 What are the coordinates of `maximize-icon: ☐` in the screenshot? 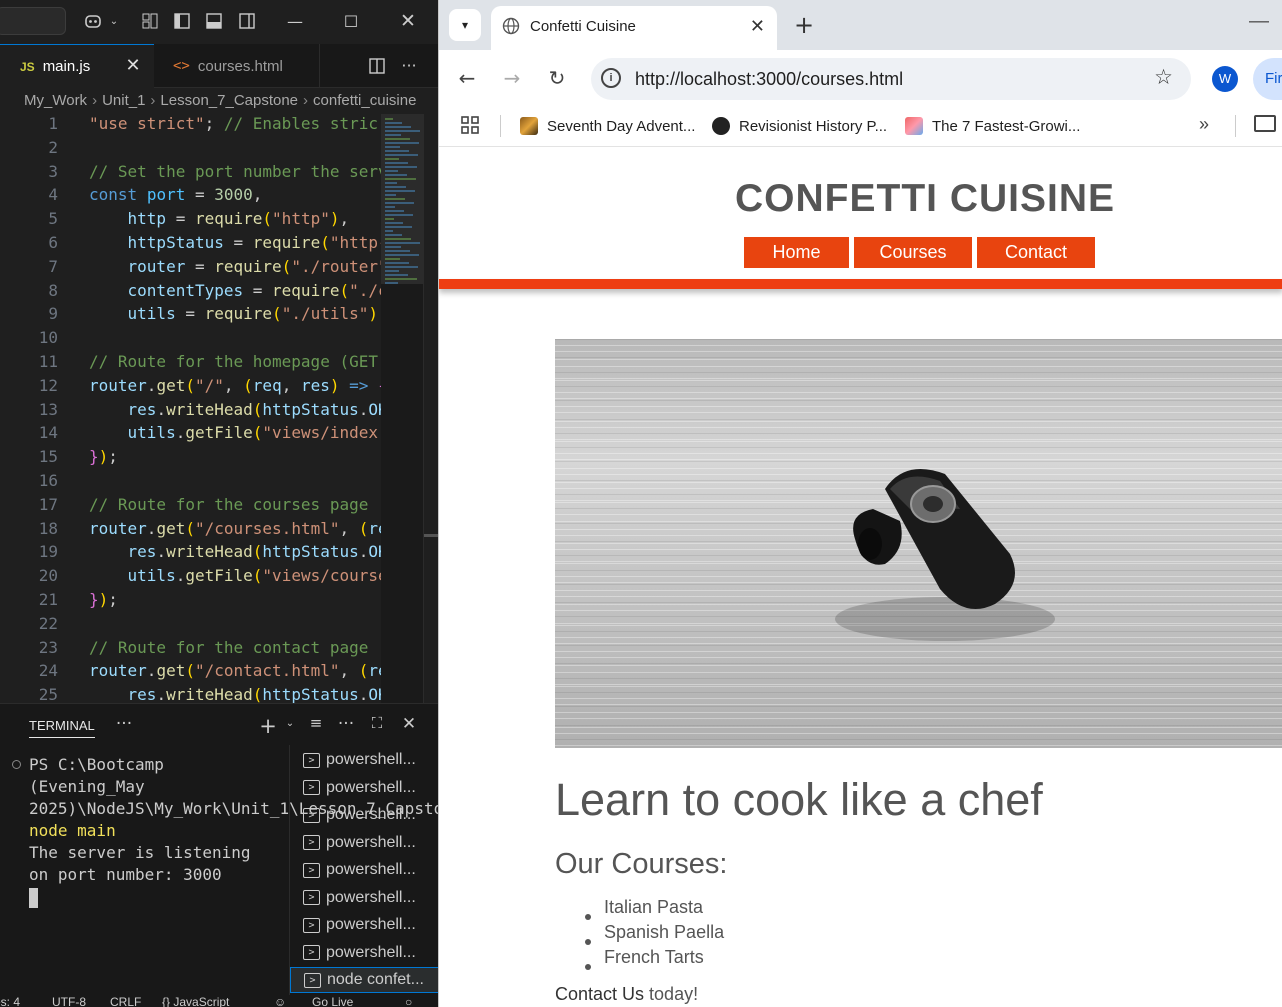 It's located at (351, 21).